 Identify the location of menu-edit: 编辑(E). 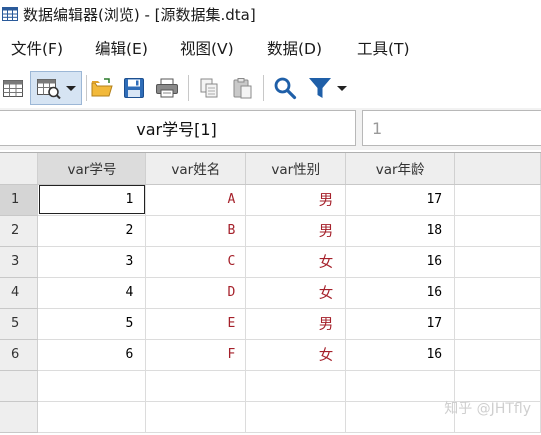
(121, 48).